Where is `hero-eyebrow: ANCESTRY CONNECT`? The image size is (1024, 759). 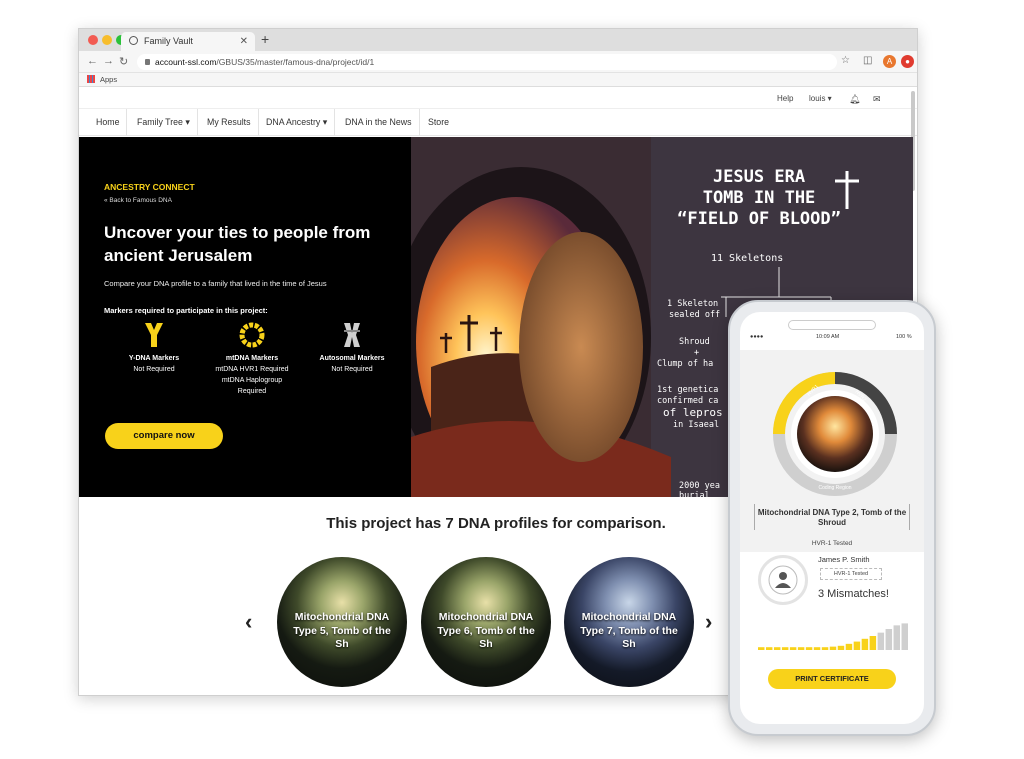 hero-eyebrow: ANCESTRY CONNECT is located at coordinates (149, 187).